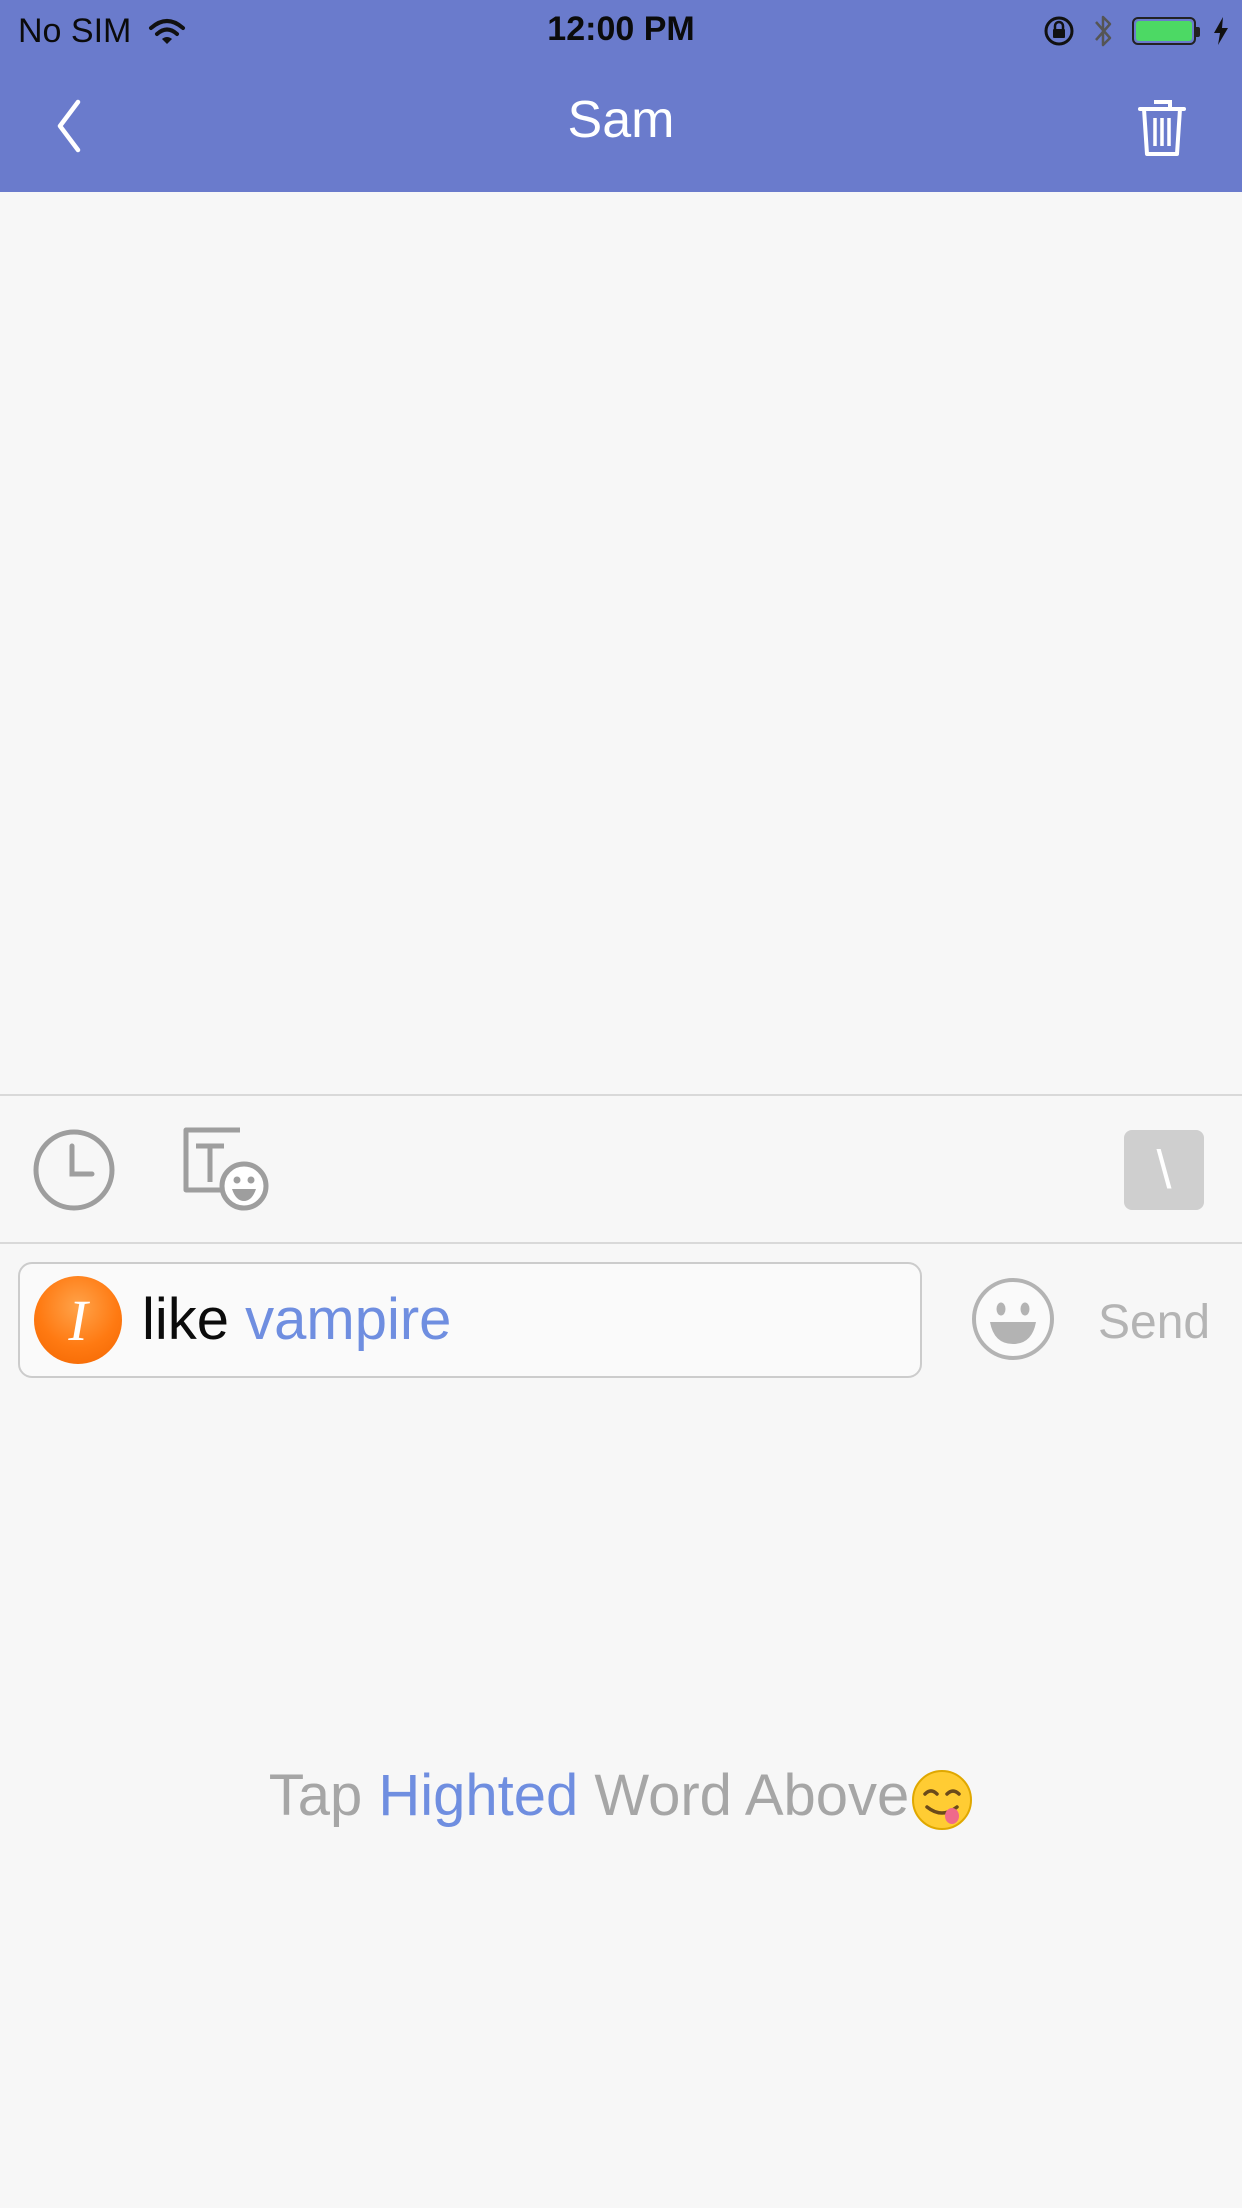 This screenshot has height=2208, width=1242. I want to click on clock-icon, so click(74, 1170).